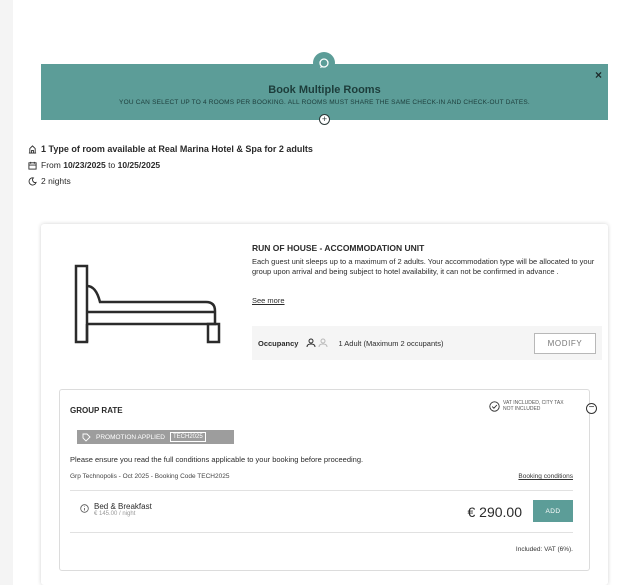 The height and width of the screenshot is (585, 621). What do you see at coordinates (112, 165) in the screenshot?
I see `dates-to: to` at bounding box center [112, 165].